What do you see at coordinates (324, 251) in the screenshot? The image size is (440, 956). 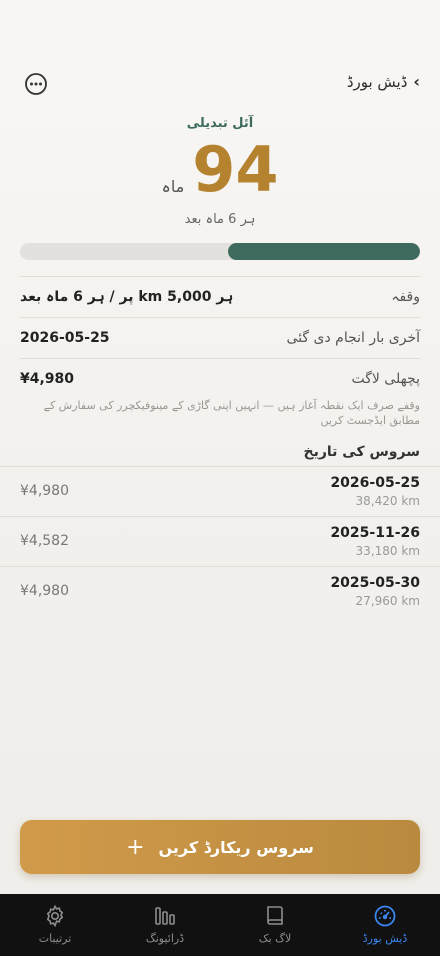 I see `progress-fill` at bounding box center [324, 251].